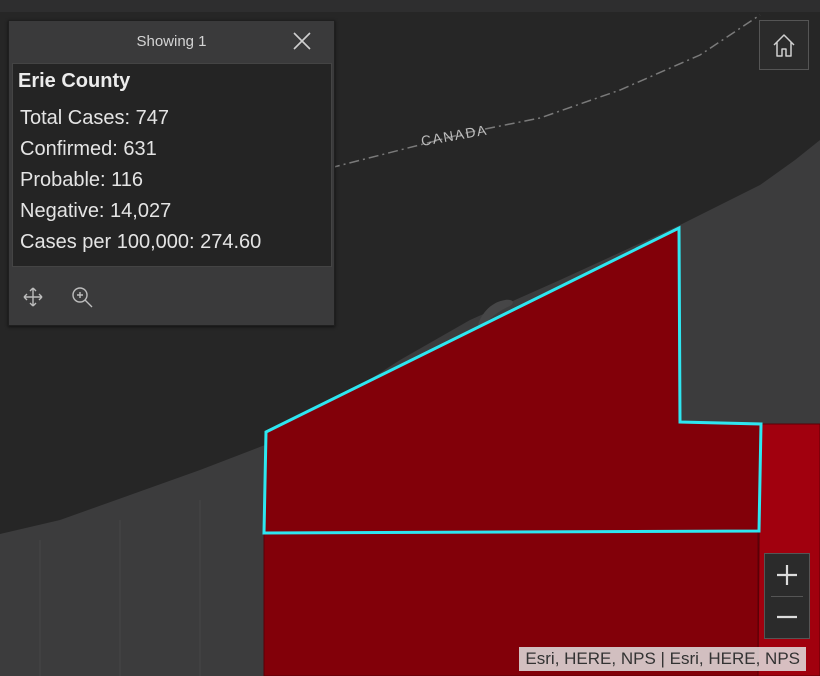 The image size is (820, 676). Describe the element at coordinates (141, 242) in the screenshot. I see `attribute-cases-per-100k: Cases per 100,000: 274.60` at that location.